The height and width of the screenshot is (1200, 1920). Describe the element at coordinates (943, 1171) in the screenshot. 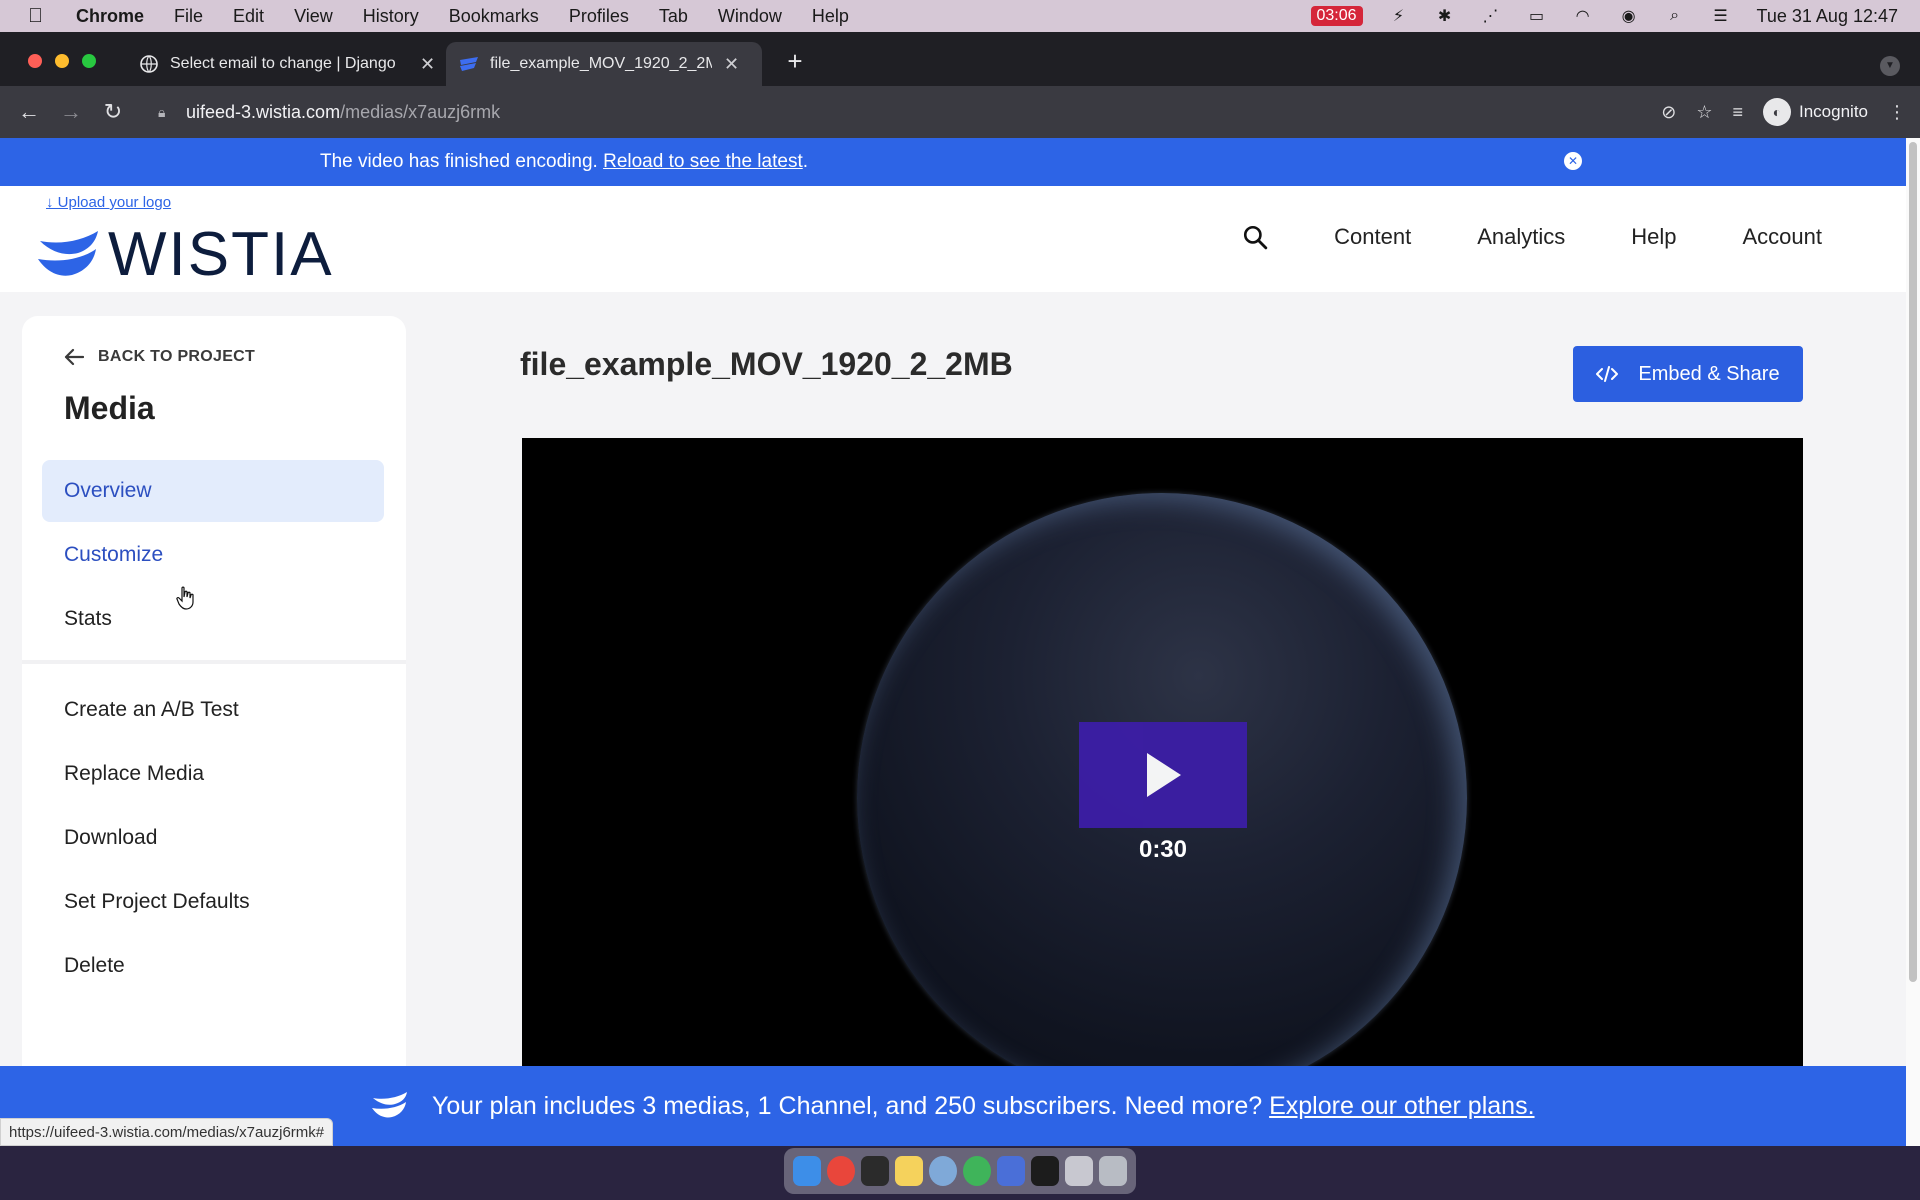

I see `quicktime-icon` at that location.